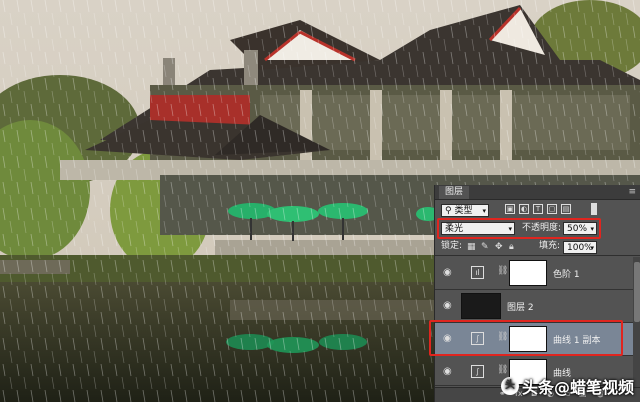 This screenshot has width=640, height=402. I want to click on lock-label: 锁定:, so click(452, 246).